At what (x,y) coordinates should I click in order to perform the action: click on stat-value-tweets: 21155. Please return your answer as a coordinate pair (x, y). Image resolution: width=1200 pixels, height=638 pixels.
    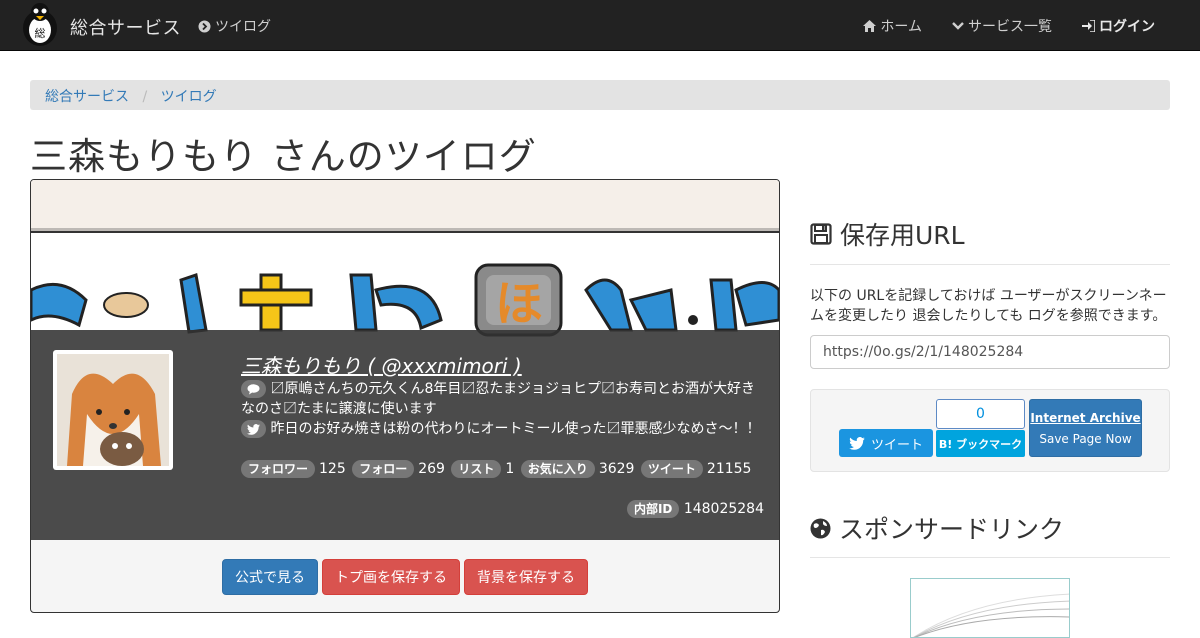
    Looking at the image, I should click on (729, 469).